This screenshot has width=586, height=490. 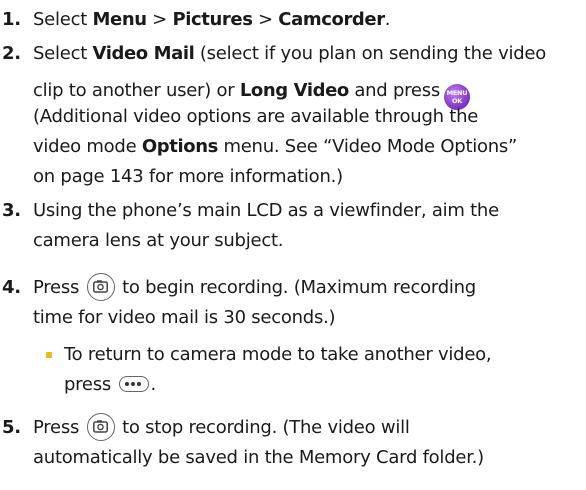 I want to click on text: (select if you plan on sending the video, so click(x=370, y=53).